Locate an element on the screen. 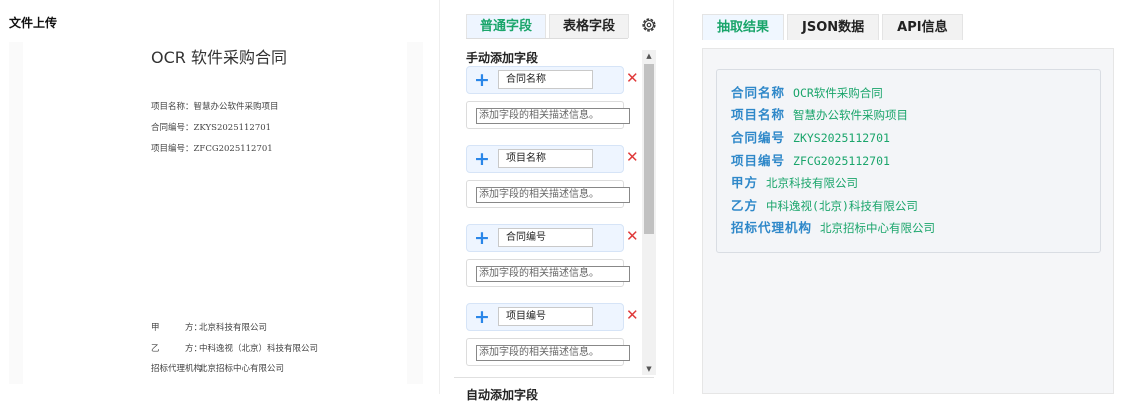 The image size is (1125, 403). result-row: 甲方 北京科技有限公司 is located at coordinates (794, 181).